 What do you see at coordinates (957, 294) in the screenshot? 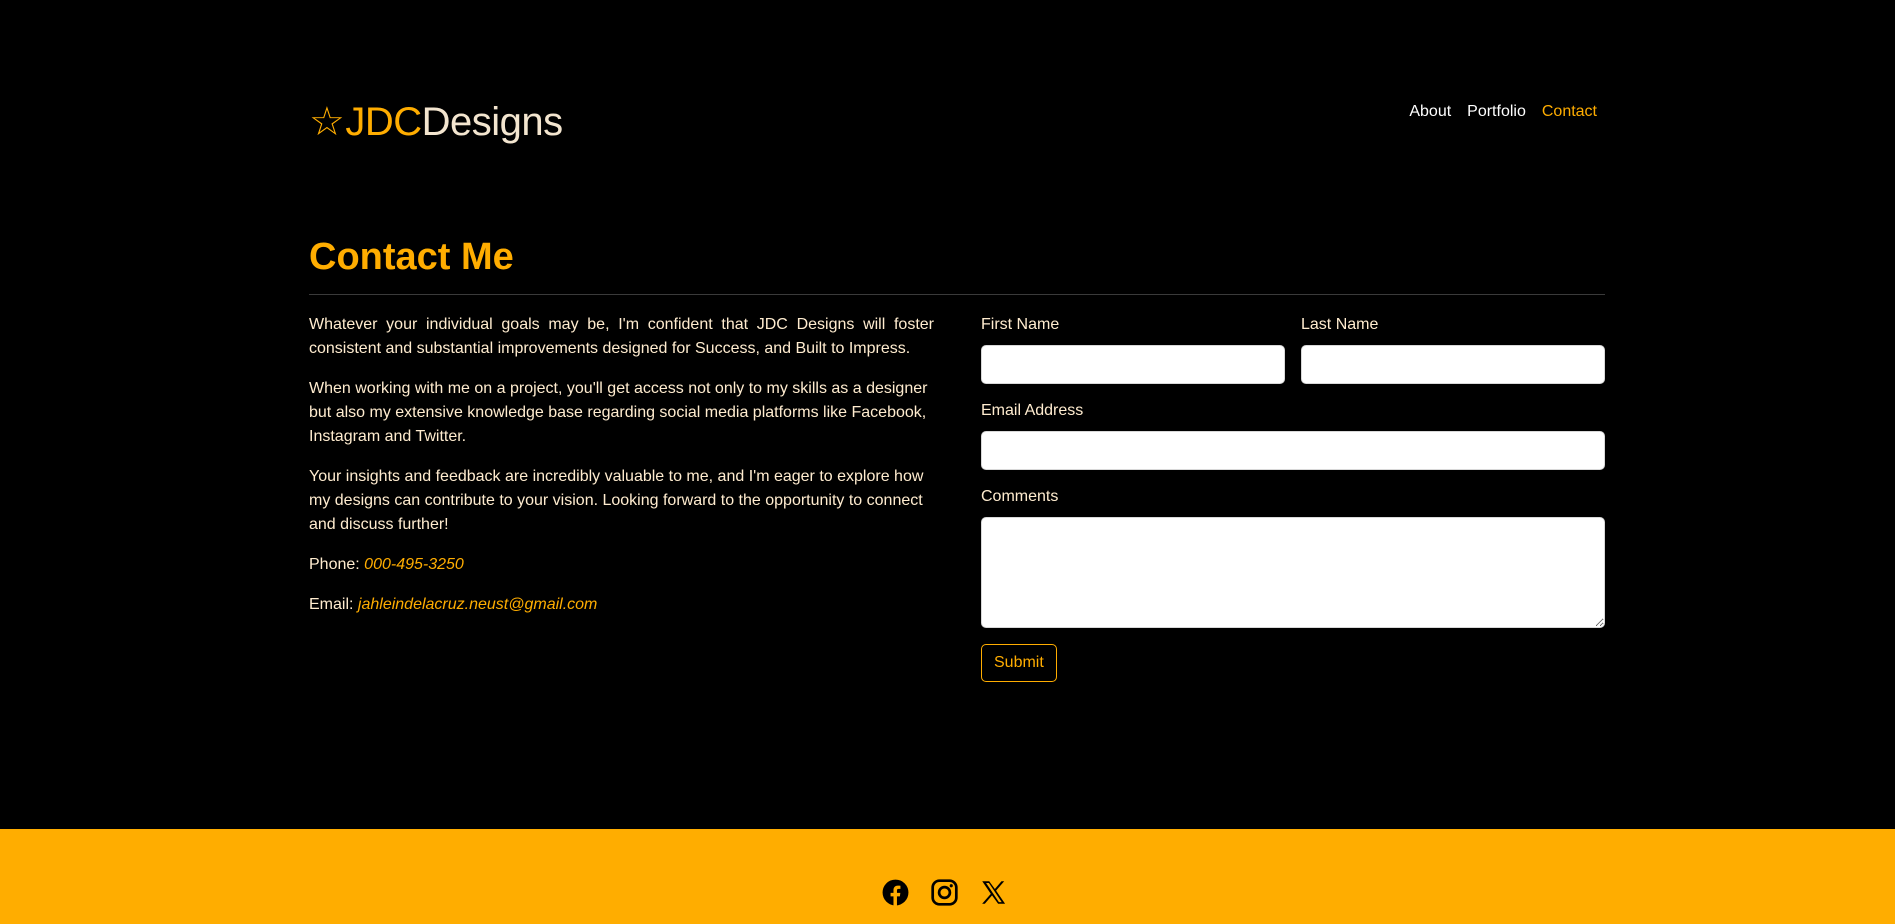
I see `title-divider` at bounding box center [957, 294].